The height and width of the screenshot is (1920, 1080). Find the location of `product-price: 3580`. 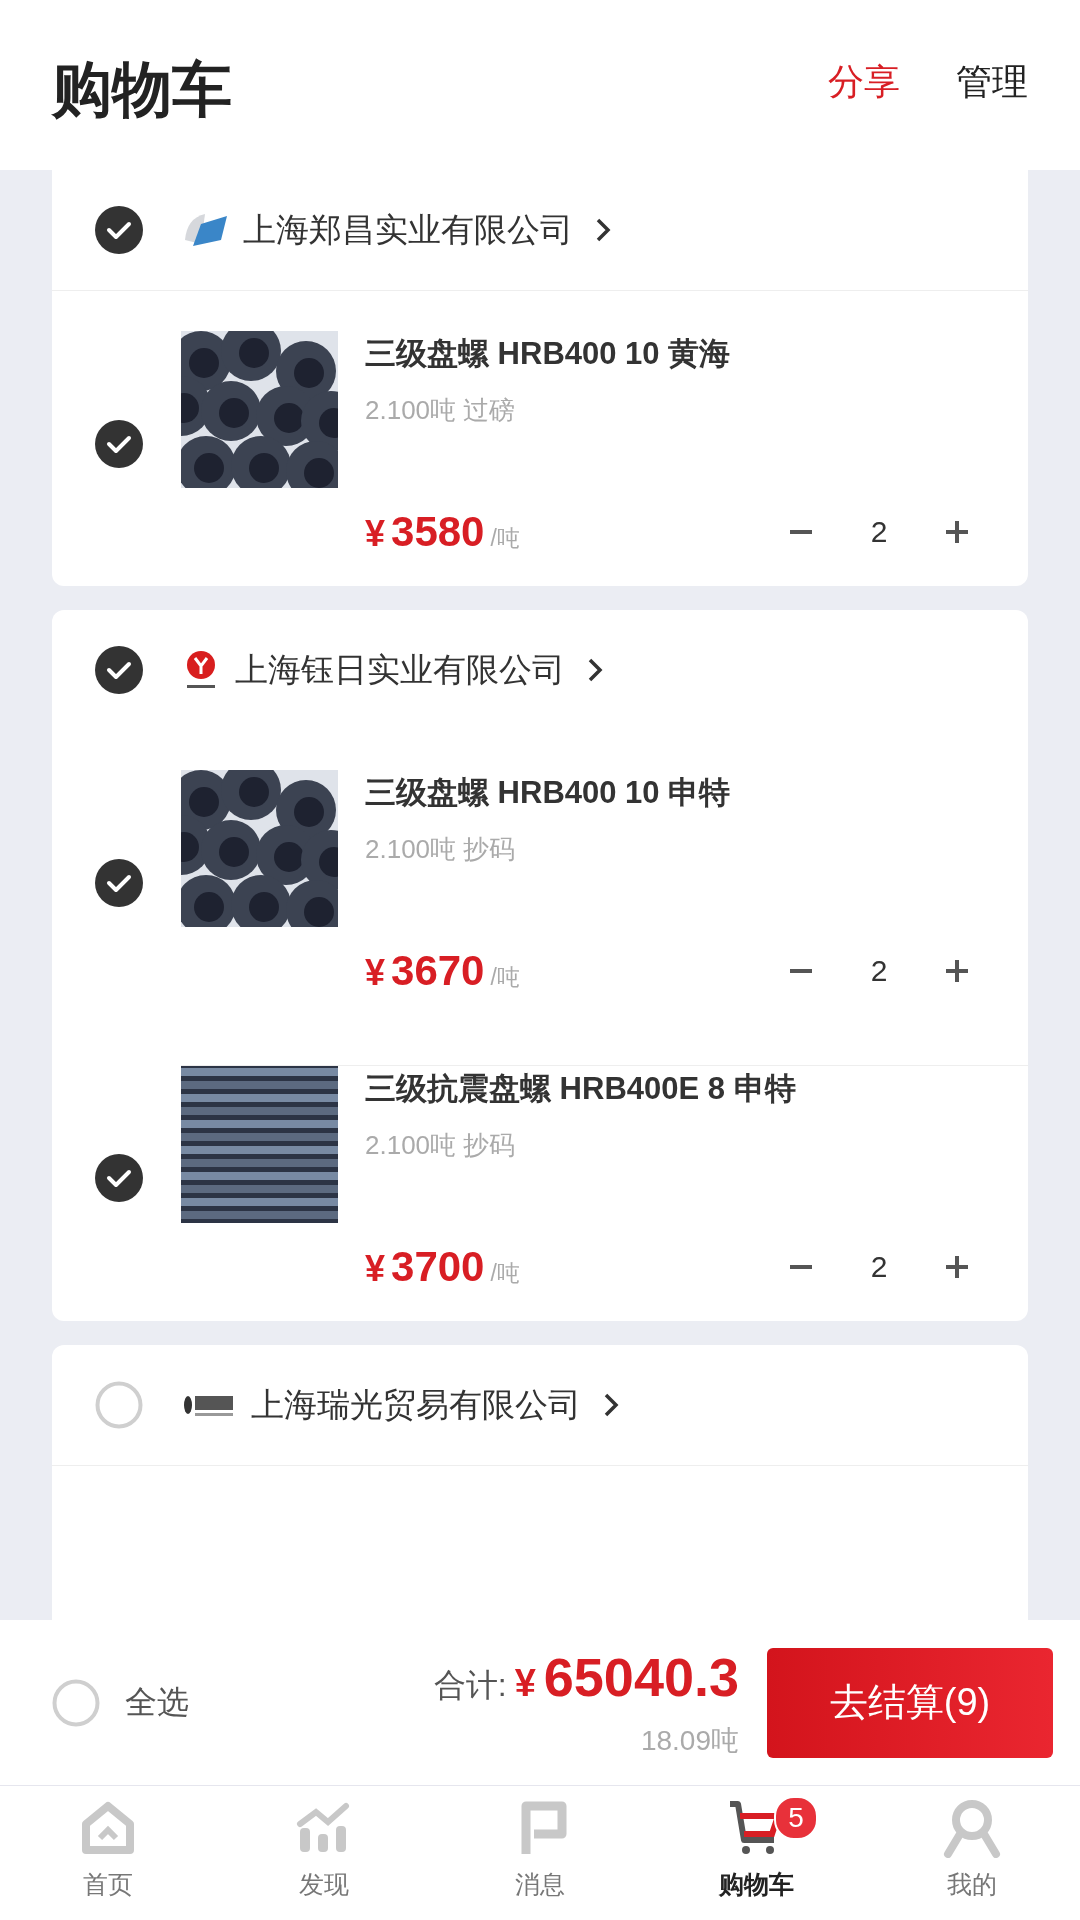

product-price: 3580 is located at coordinates (438, 532).